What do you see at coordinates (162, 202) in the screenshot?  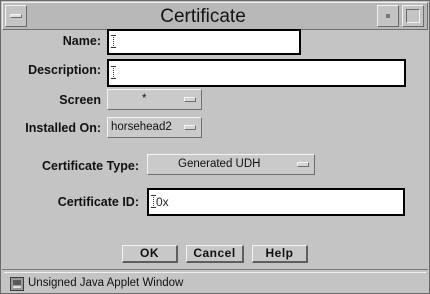 I see `certificate-id-value: 0x` at bounding box center [162, 202].